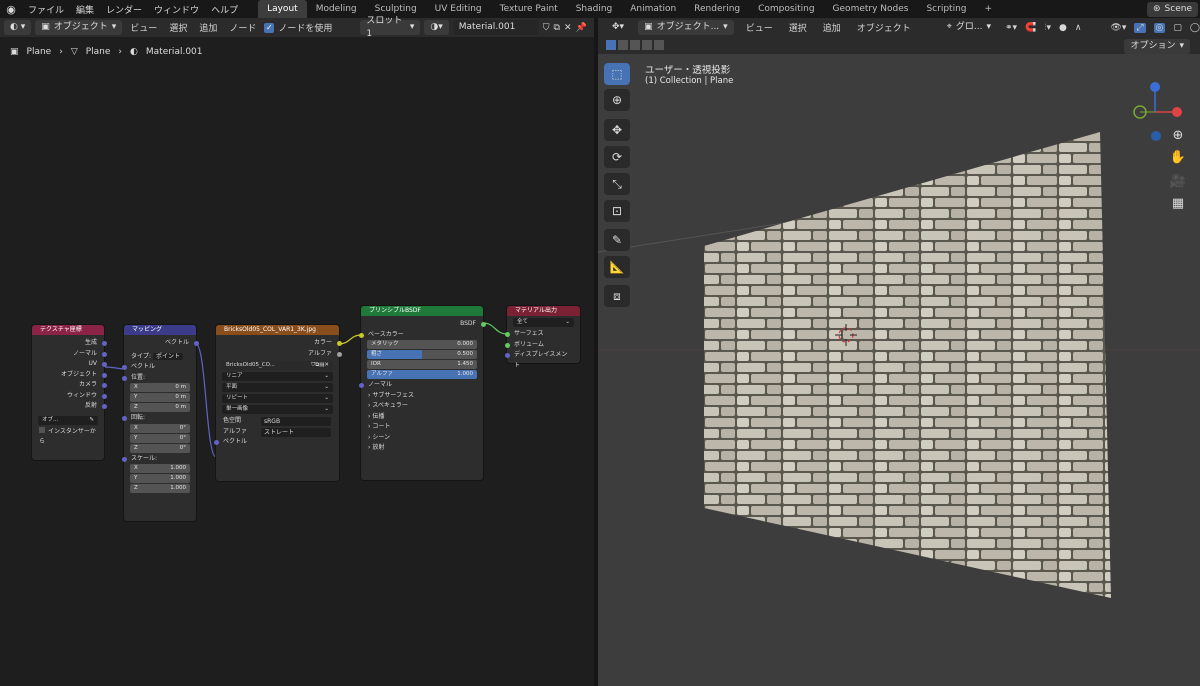  I want to click on scale-tool: ⤡, so click(617, 184).